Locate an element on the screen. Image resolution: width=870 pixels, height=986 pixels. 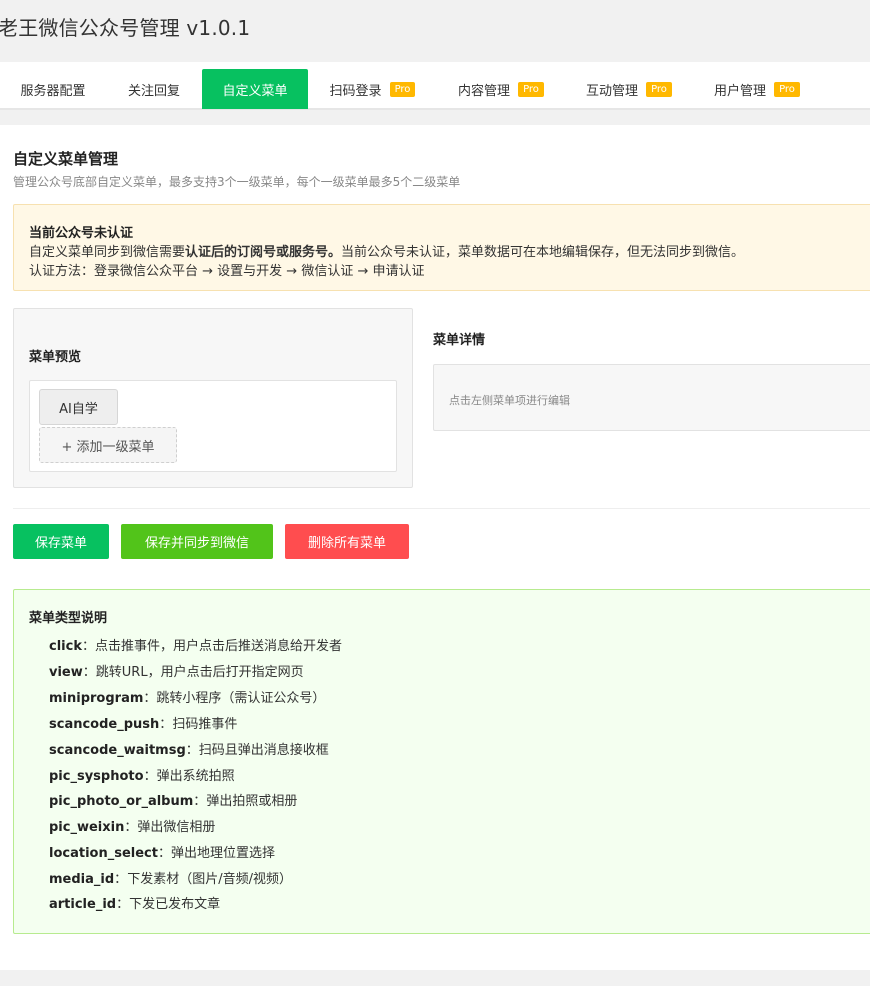
divider is located at coordinates (441, 508).